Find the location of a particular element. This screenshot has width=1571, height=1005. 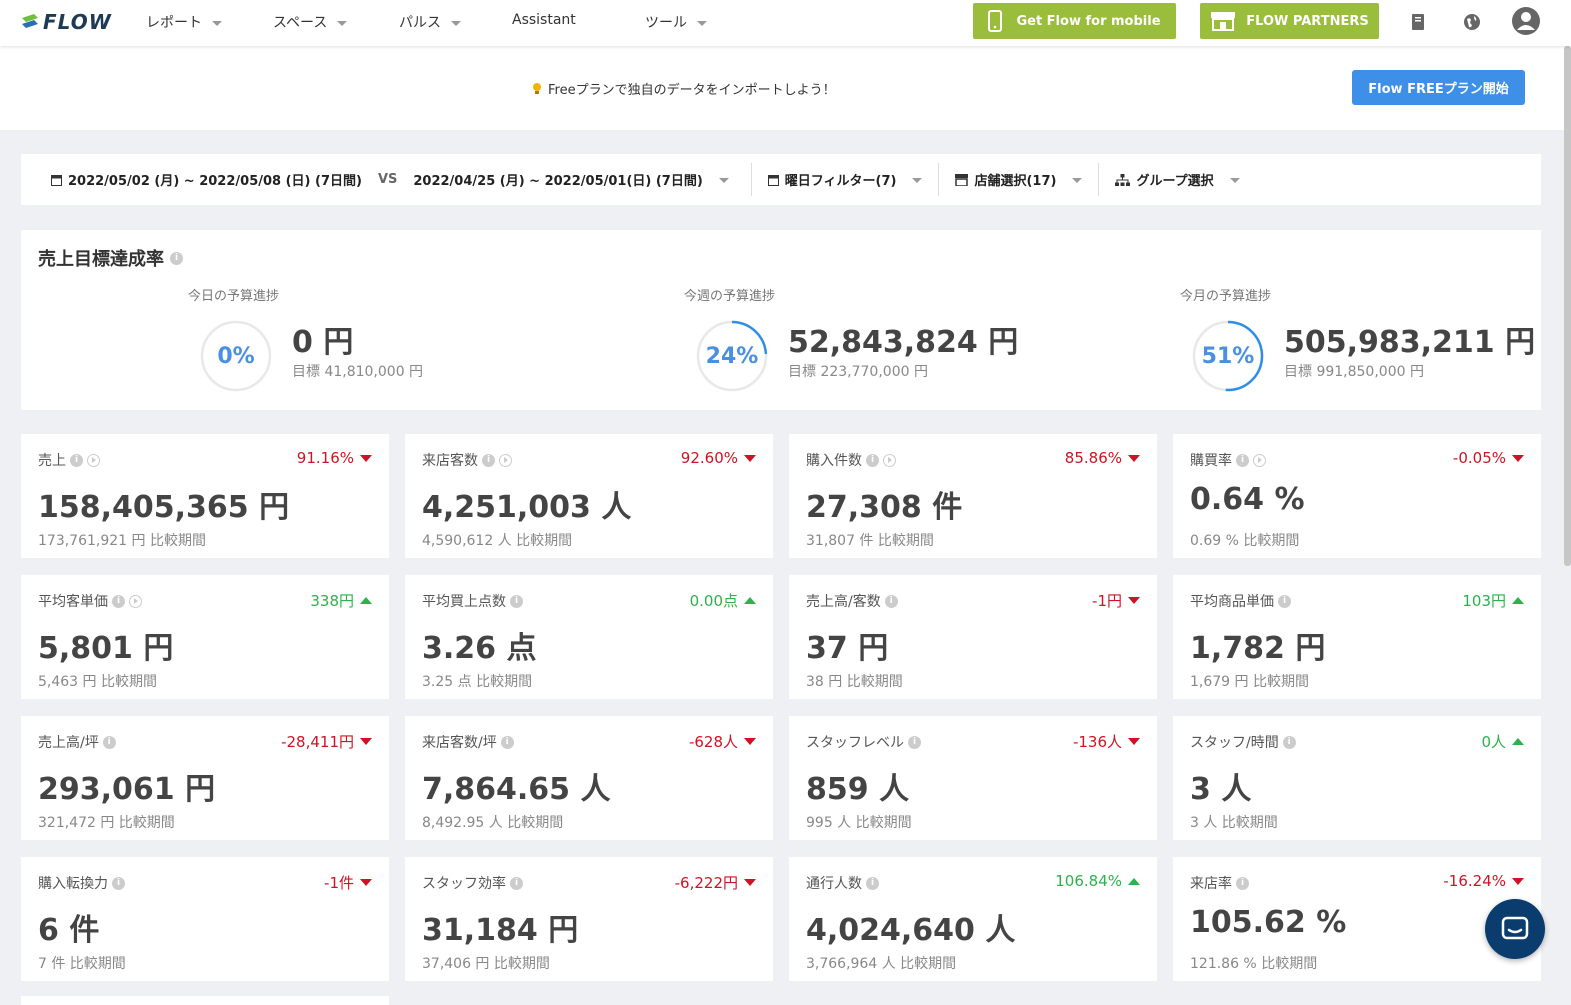

group-select: グループ選択 is located at coordinates (1176, 179).